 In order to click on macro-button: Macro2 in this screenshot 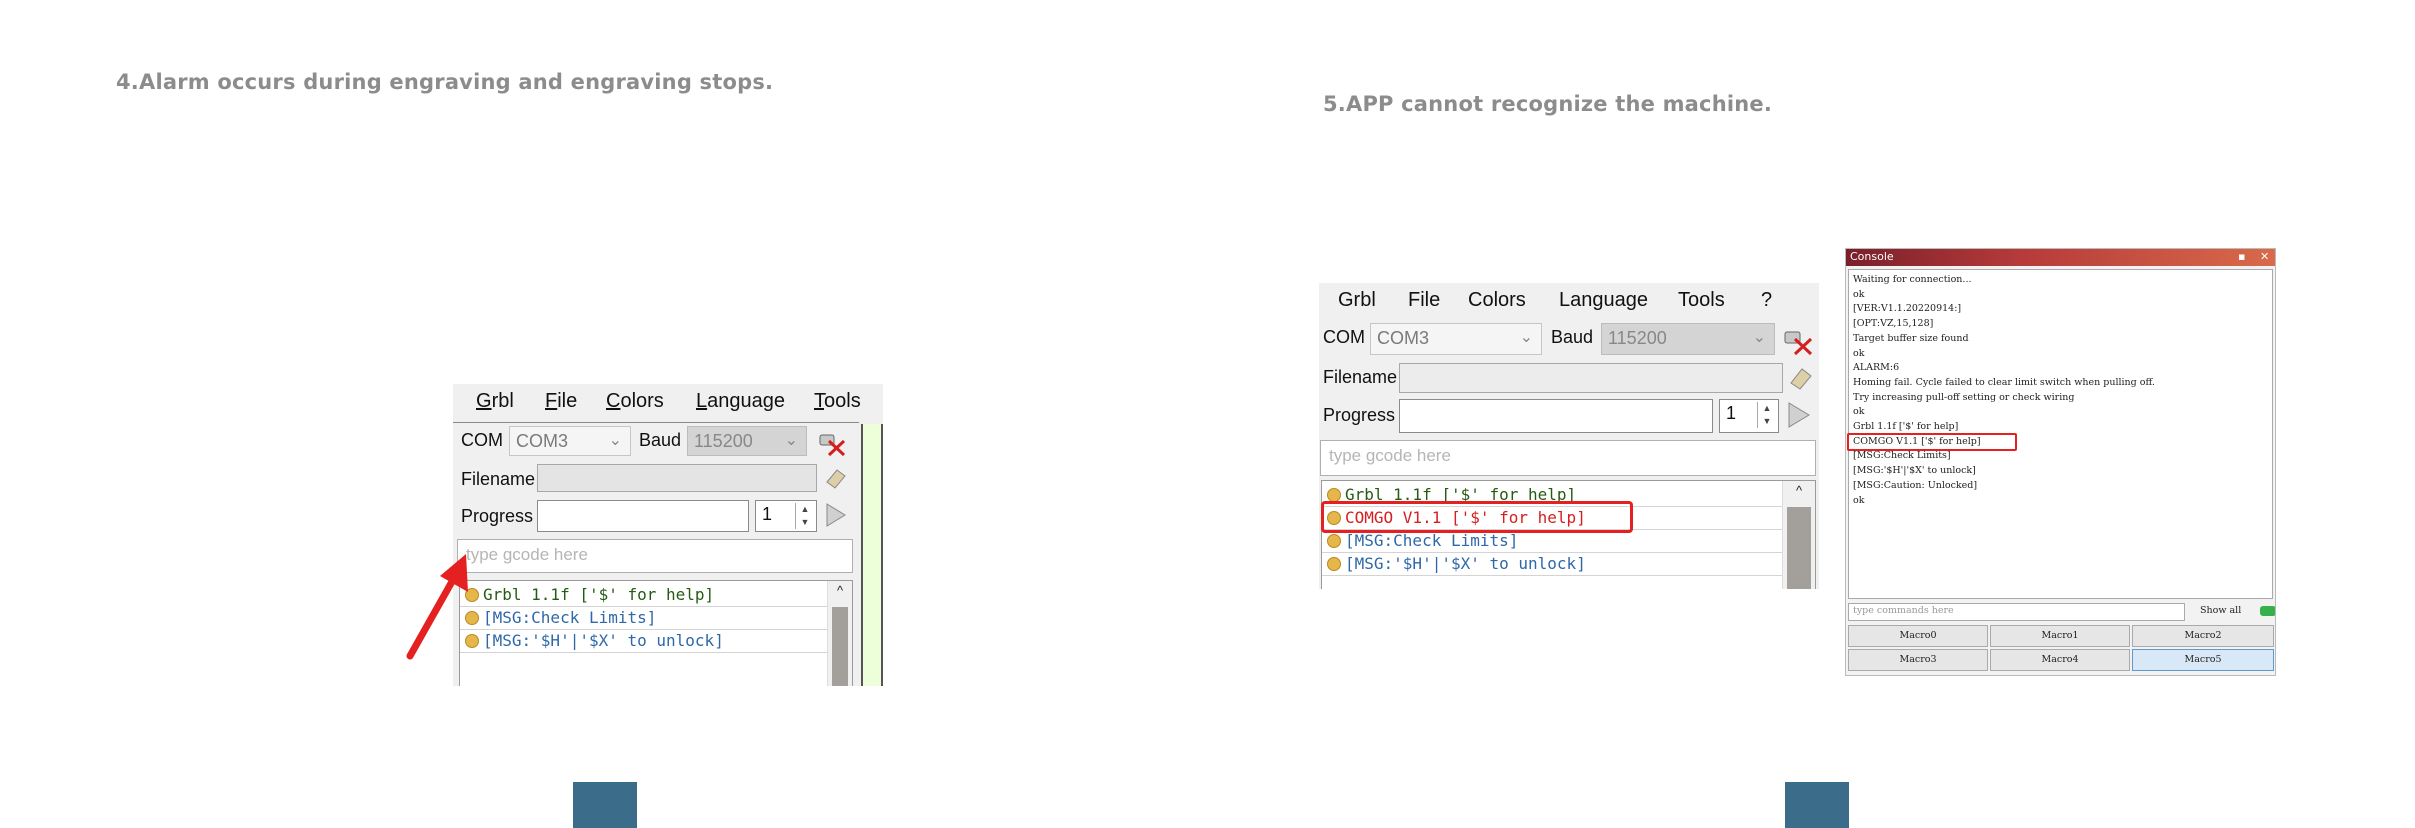, I will do `click(2203, 636)`.